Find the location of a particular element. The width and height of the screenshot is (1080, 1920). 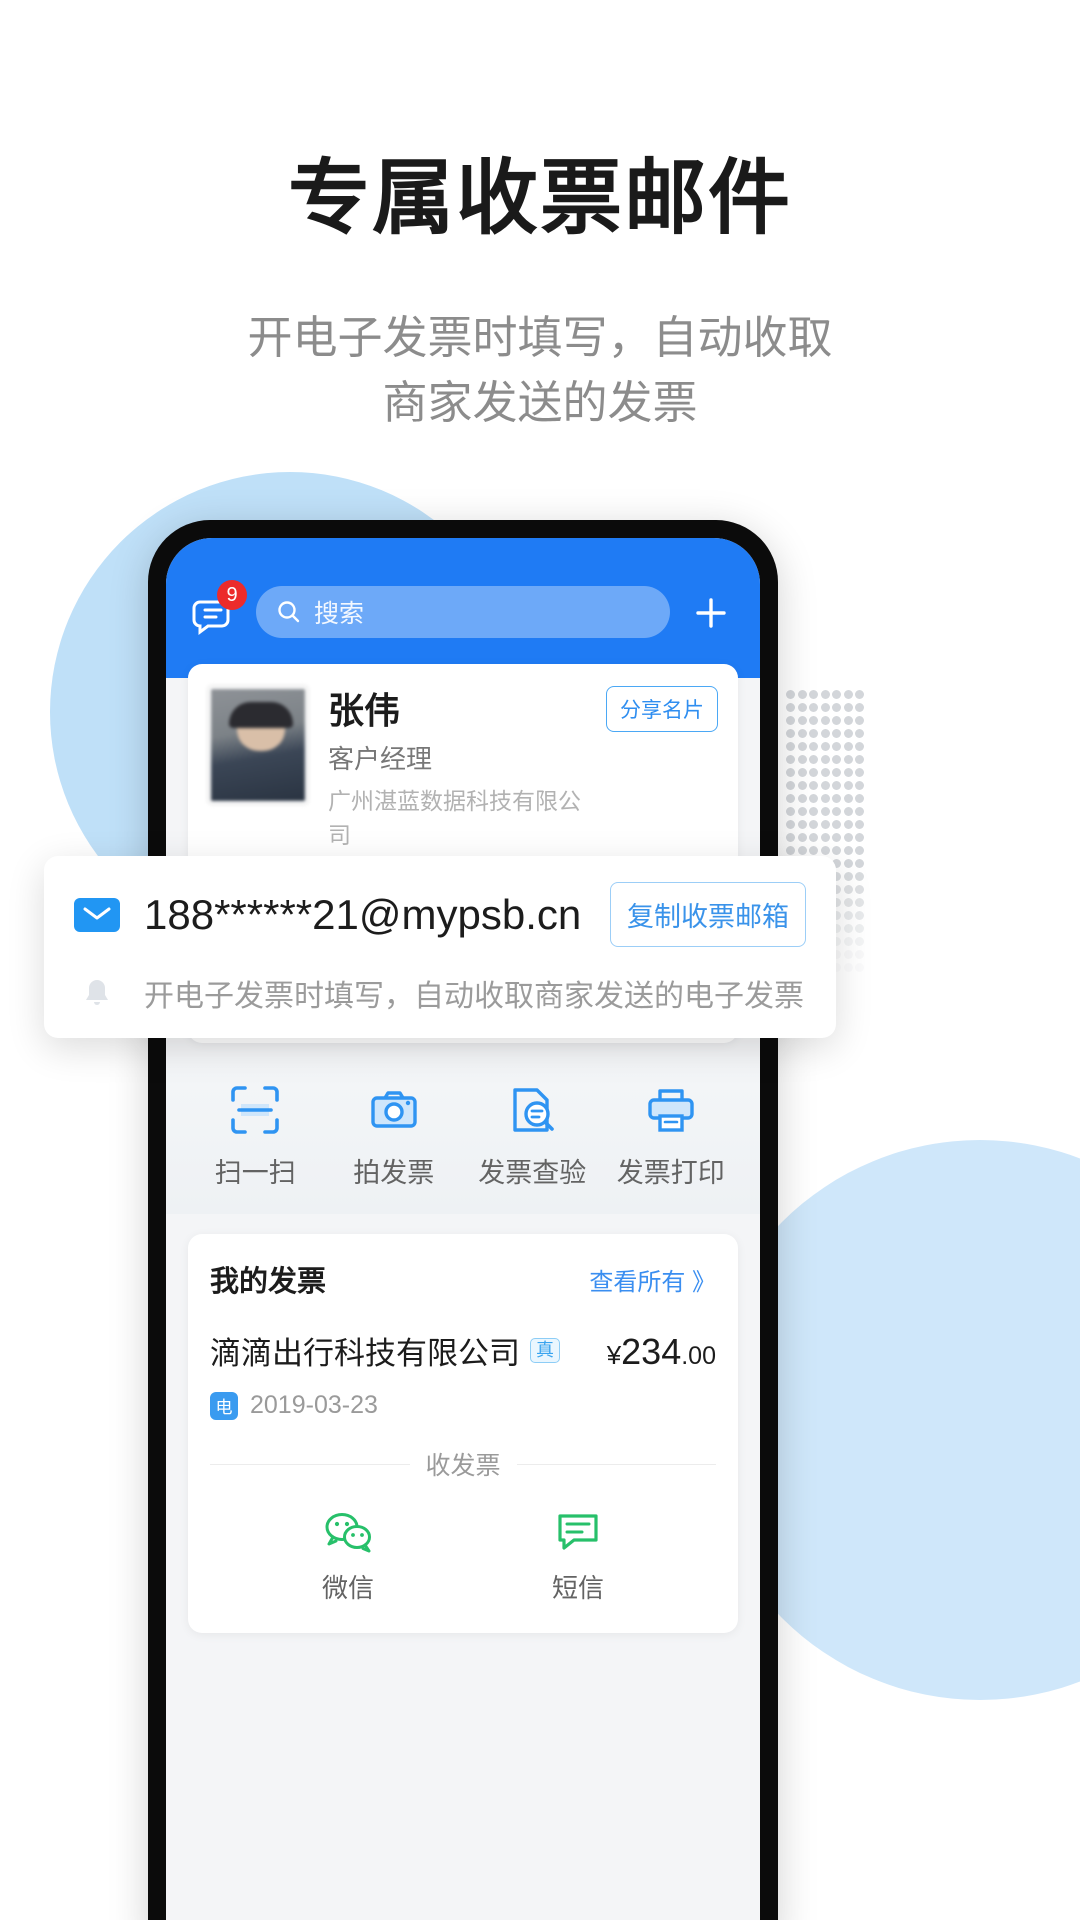

message-icon: 9 is located at coordinates (219, 608).